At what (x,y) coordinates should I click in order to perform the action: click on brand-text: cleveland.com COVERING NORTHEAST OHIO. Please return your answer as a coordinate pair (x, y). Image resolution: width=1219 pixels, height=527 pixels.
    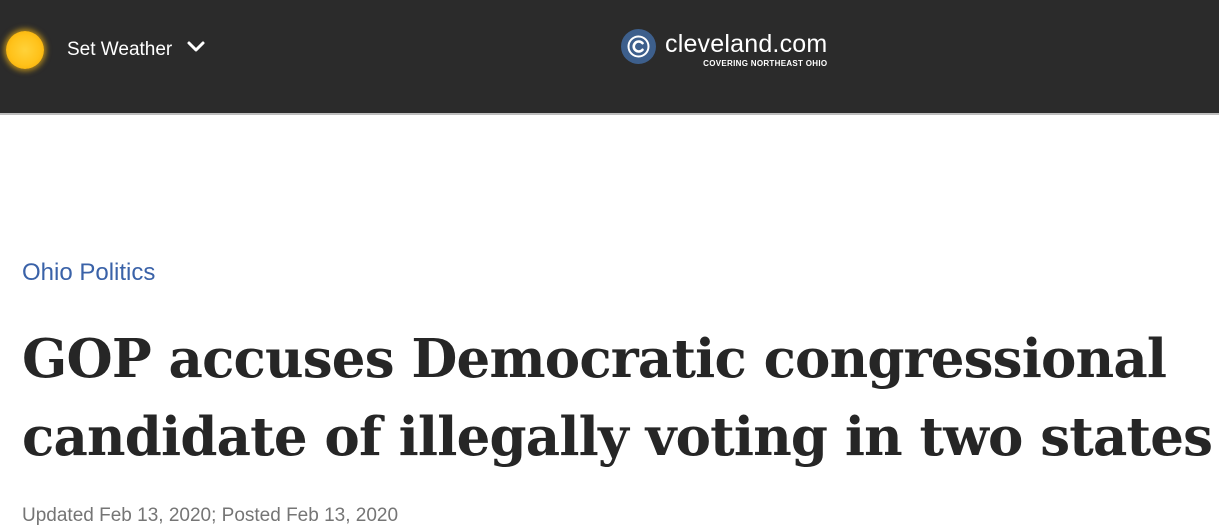
    Looking at the image, I should click on (746, 48).